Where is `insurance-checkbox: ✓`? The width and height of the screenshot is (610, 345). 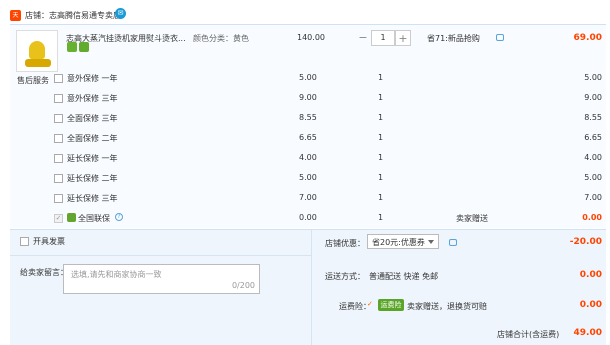
insurance-checkbox: ✓ is located at coordinates (371, 305).